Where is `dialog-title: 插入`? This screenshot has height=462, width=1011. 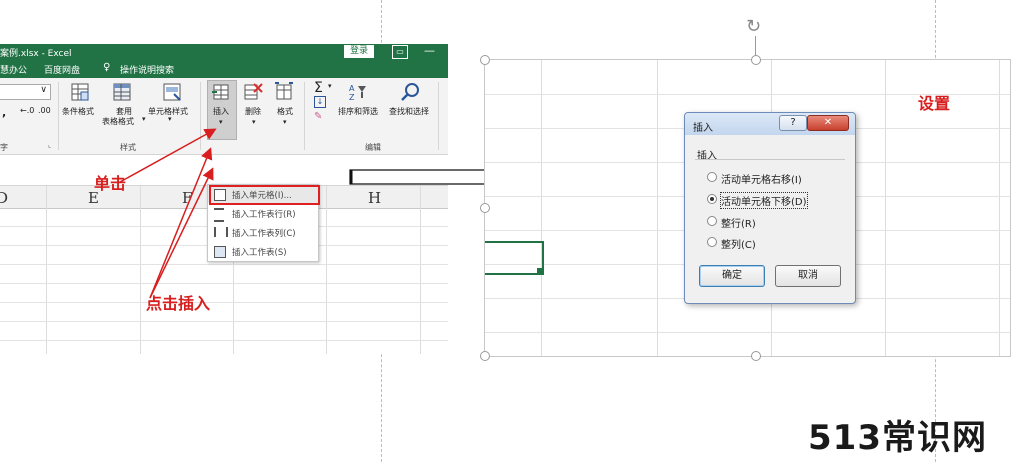
dialog-title: 插入 is located at coordinates (703, 128).